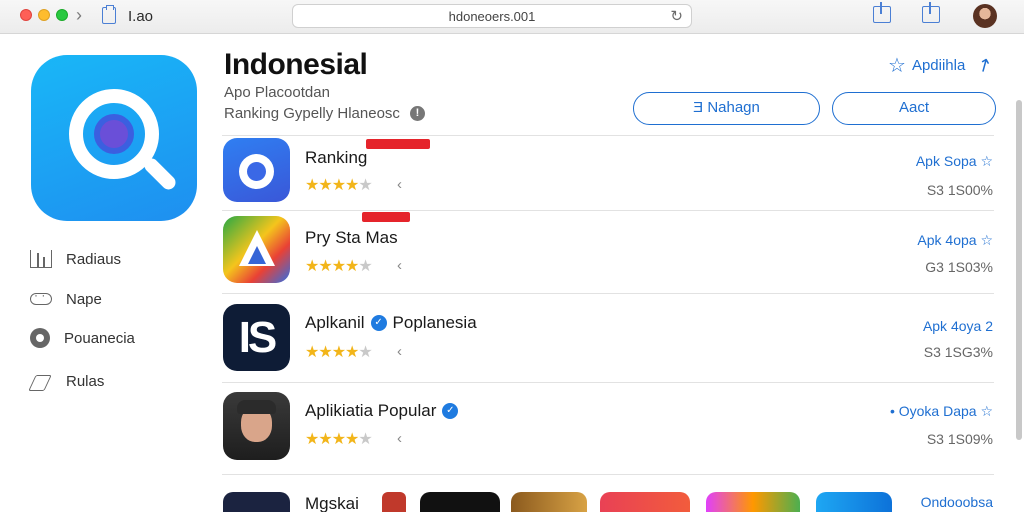 The width and height of the screenshot is (1024, 512). Describe the element at coordinates (391, 323) in the screenshot. I see `app-name: Aplkanil ✓ Poplanesia` at that location.